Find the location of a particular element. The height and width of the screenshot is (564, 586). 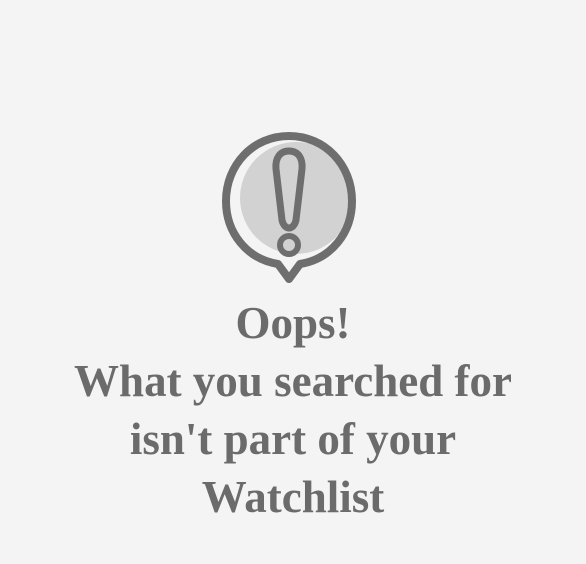

exclamation-speech-bubble-icon is located at coordinates (289, 207).